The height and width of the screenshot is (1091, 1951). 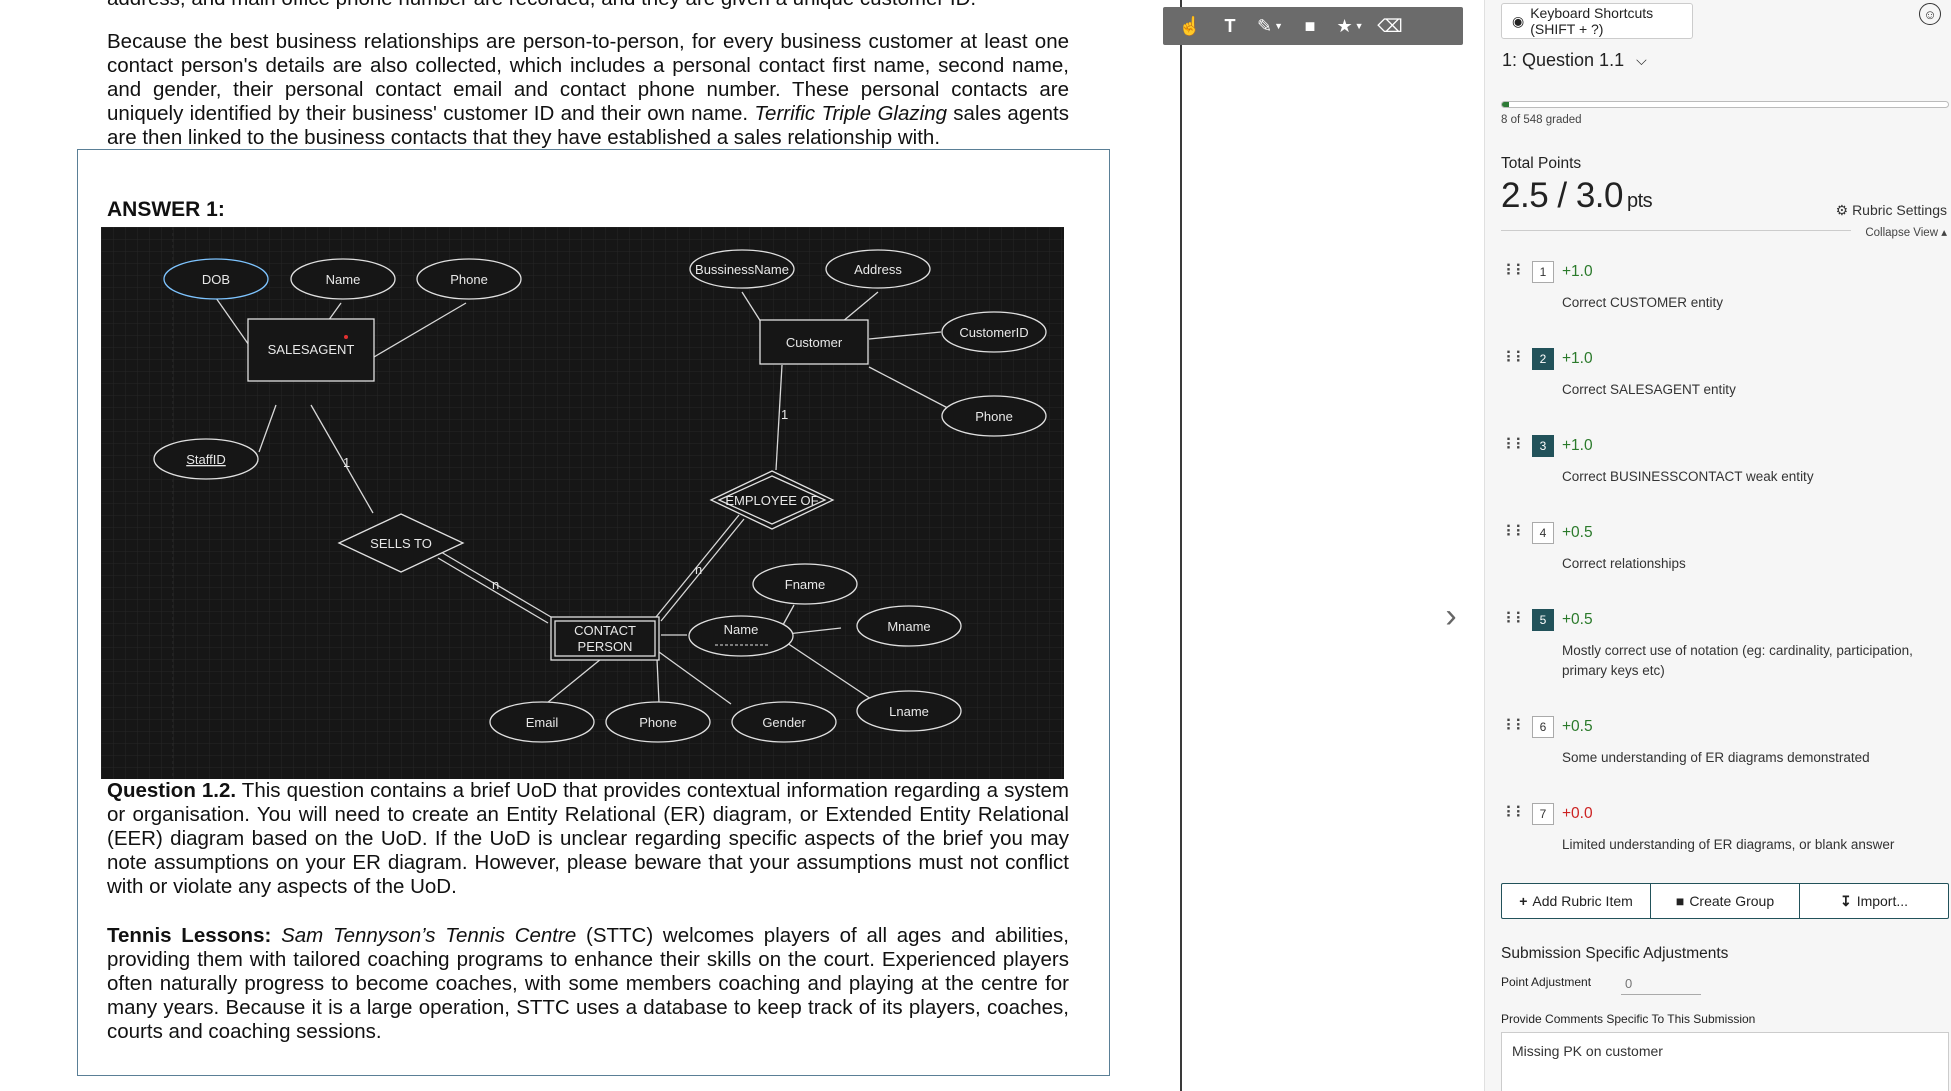 I want to click on add-rubric-item-button: + Add Rubric Item, so click(x=1576, y=901).